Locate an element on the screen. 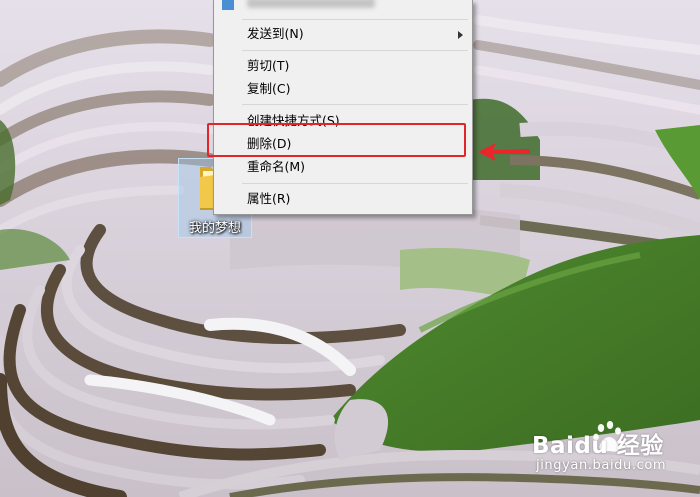  baidu-watermark: Baidu 经验 jingyan.baidu.com is located at coordinates (613, 457).